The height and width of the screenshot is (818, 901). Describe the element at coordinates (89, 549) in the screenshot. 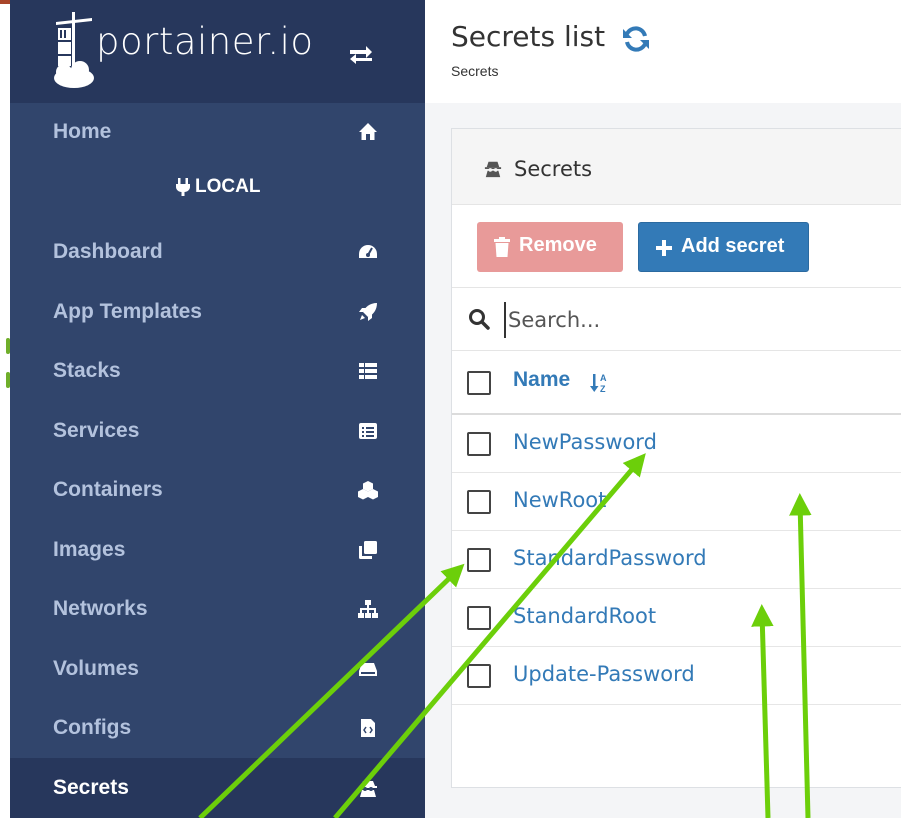

I see `sidebar-item-label: Images` at that location.